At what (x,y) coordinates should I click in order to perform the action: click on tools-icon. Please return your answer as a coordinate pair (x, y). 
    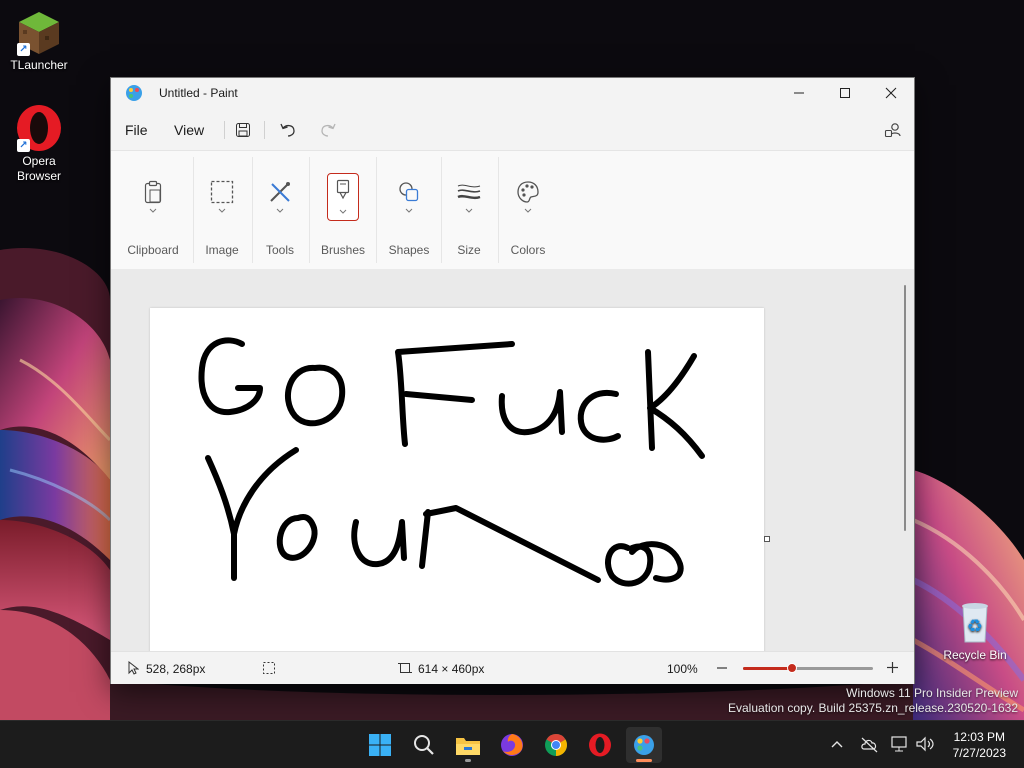
    Looking at the image, I should click on (280, 192).